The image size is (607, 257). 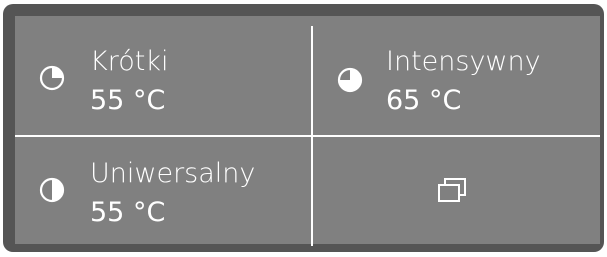 What do you see at coordinates (452, 191) in the screenshot?
I see `overlapping-windows-icon` at bounding box center [452, 191].